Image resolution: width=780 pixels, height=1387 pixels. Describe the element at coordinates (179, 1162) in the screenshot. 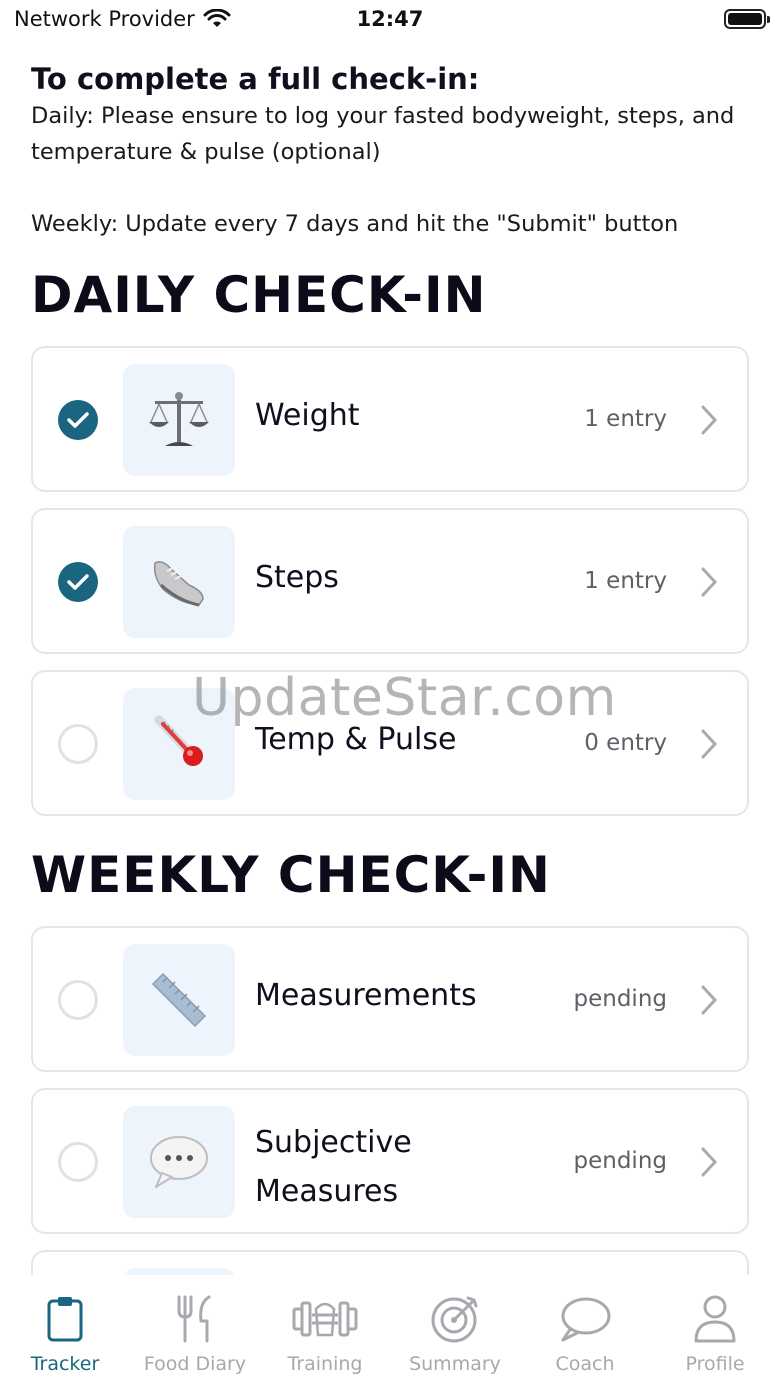

I see `speech-bubble-icon` at that location.